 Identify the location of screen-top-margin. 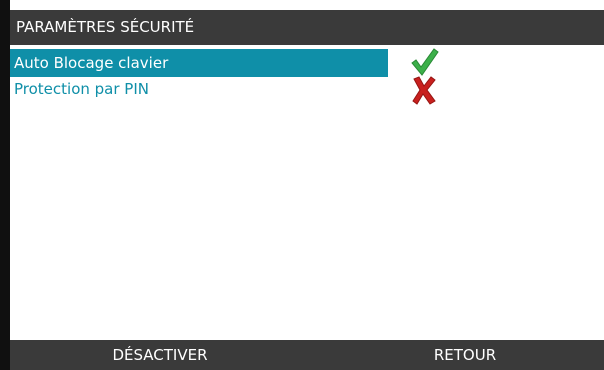
(302, 5).